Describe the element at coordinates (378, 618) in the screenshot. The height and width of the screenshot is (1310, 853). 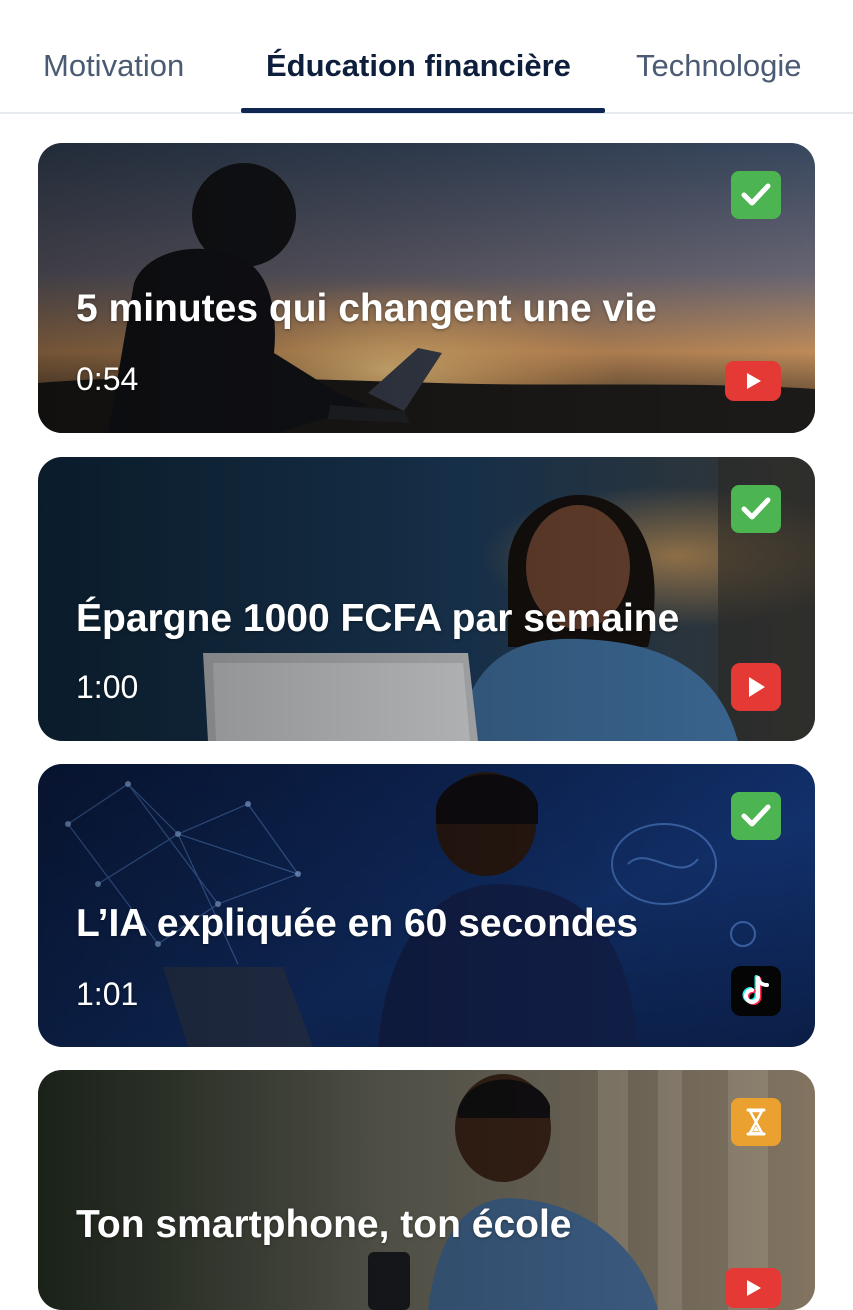
I see `video-title: Épargne 1000 FCFA par semaine` at that location.